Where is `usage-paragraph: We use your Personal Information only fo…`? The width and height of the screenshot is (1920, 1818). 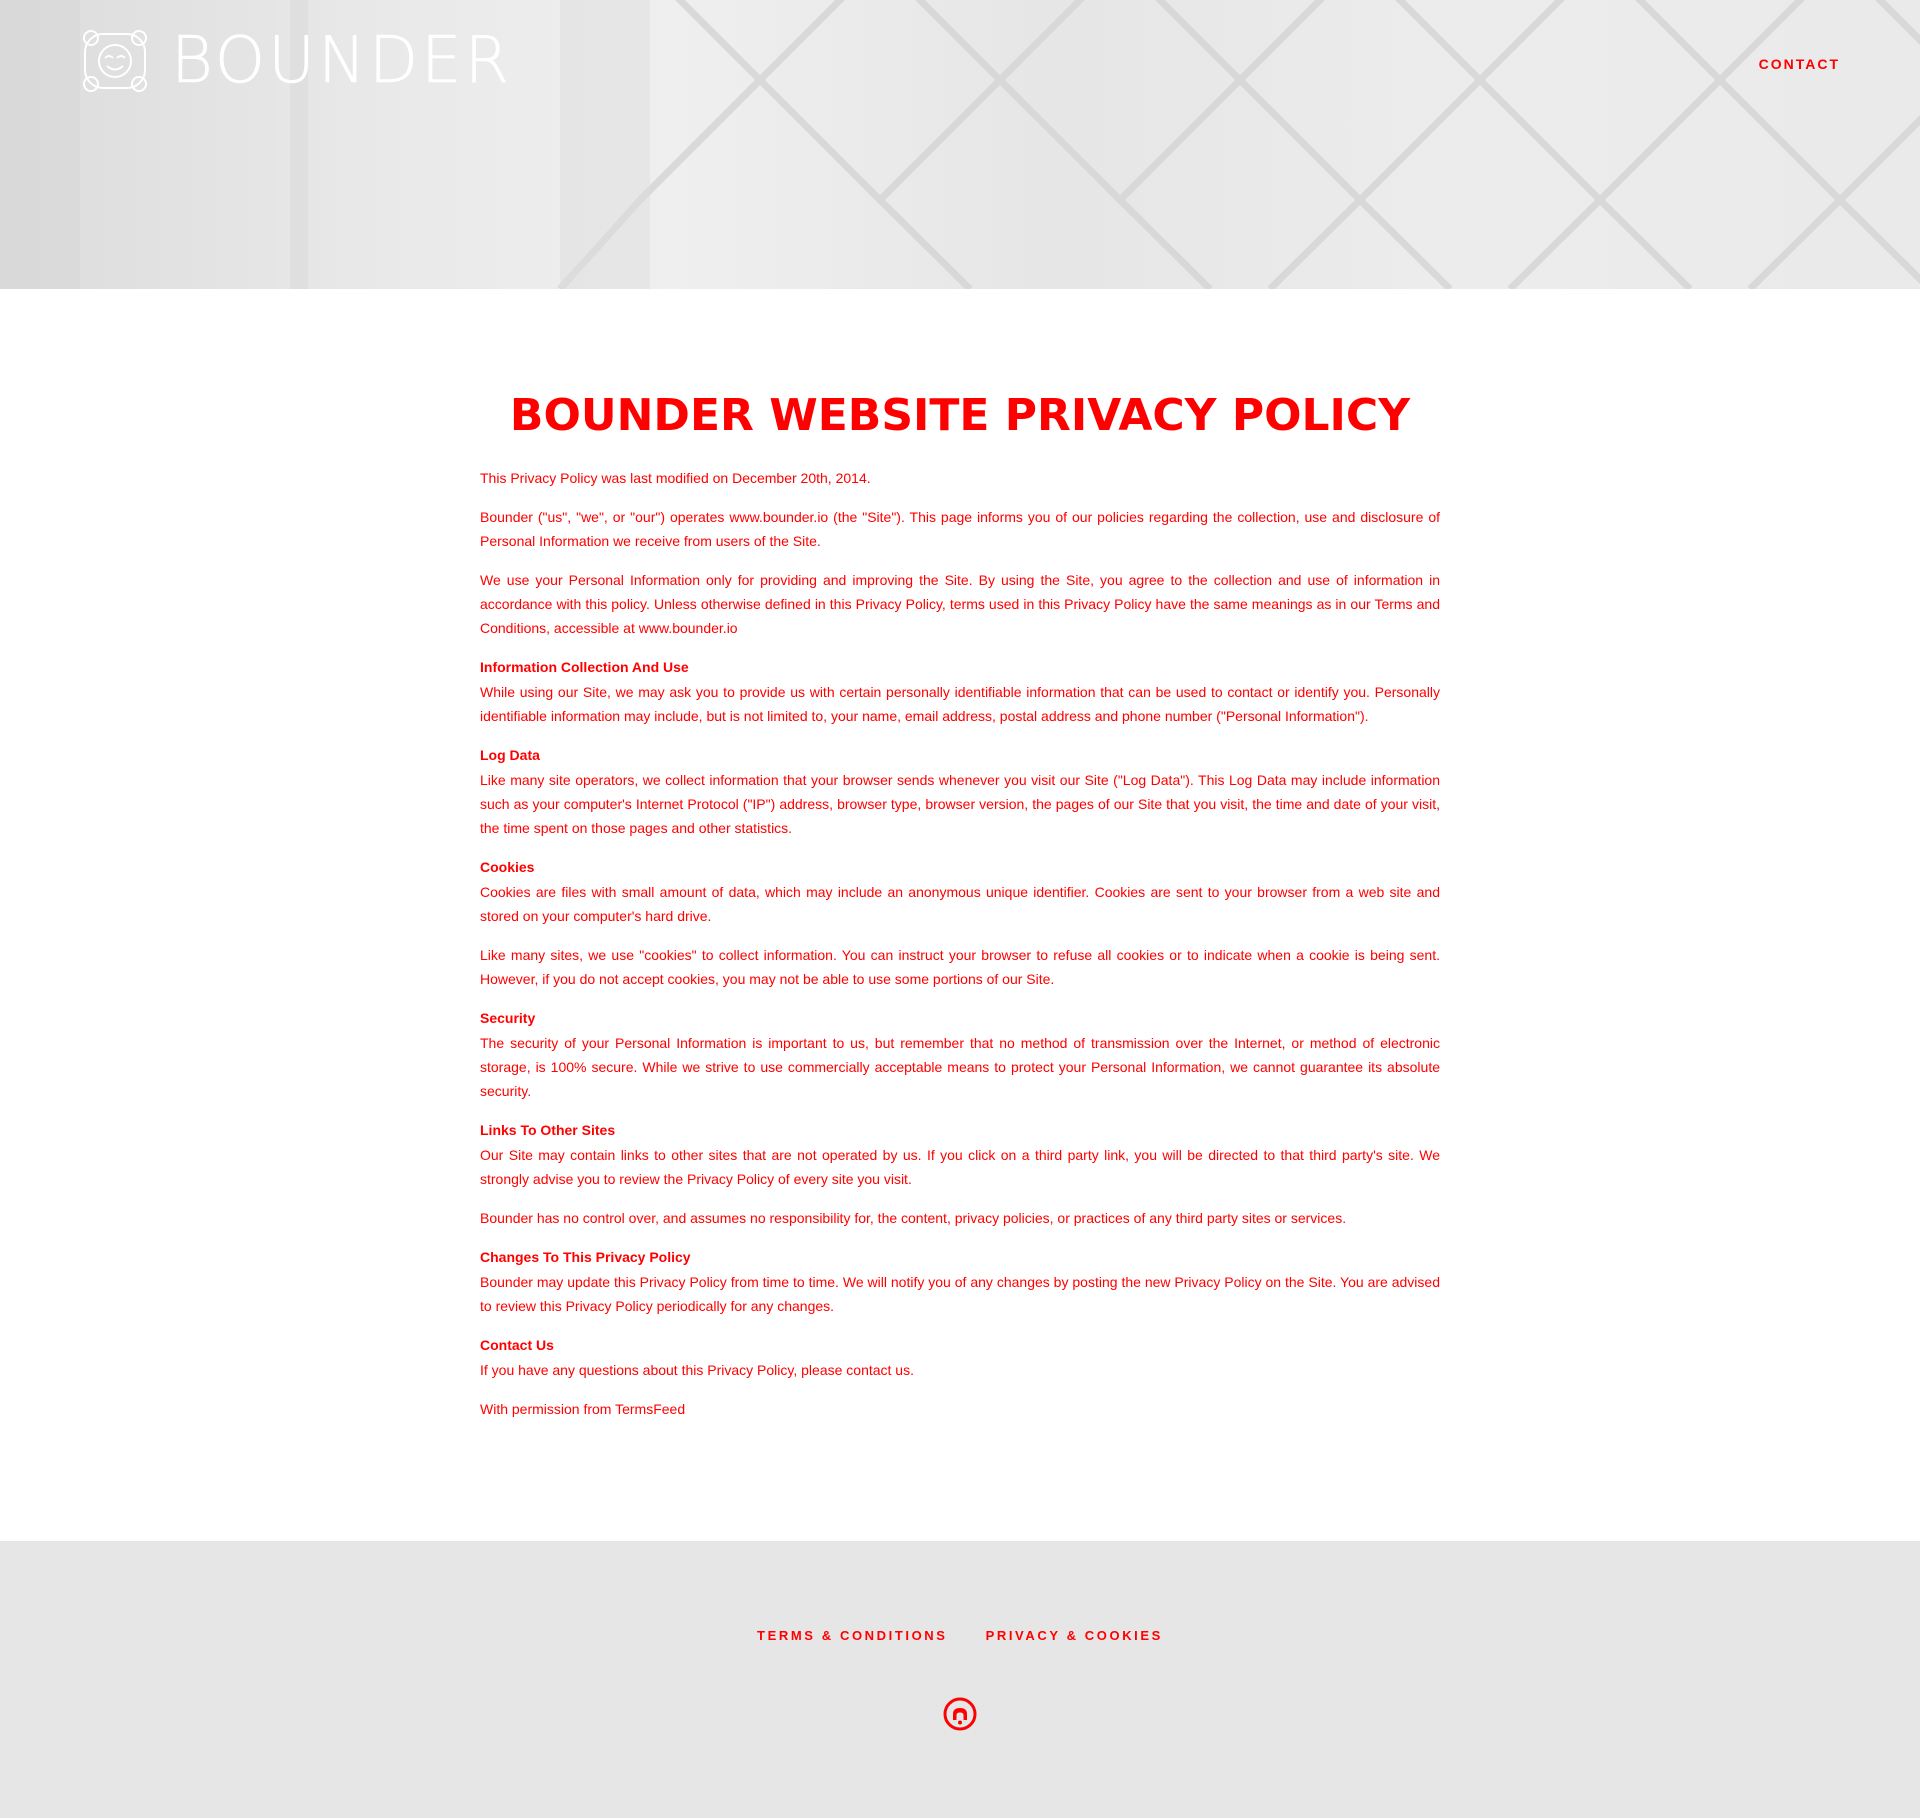 usage-paragraph: We use your Personal Information only fo… is located at coordinates (960, 604).